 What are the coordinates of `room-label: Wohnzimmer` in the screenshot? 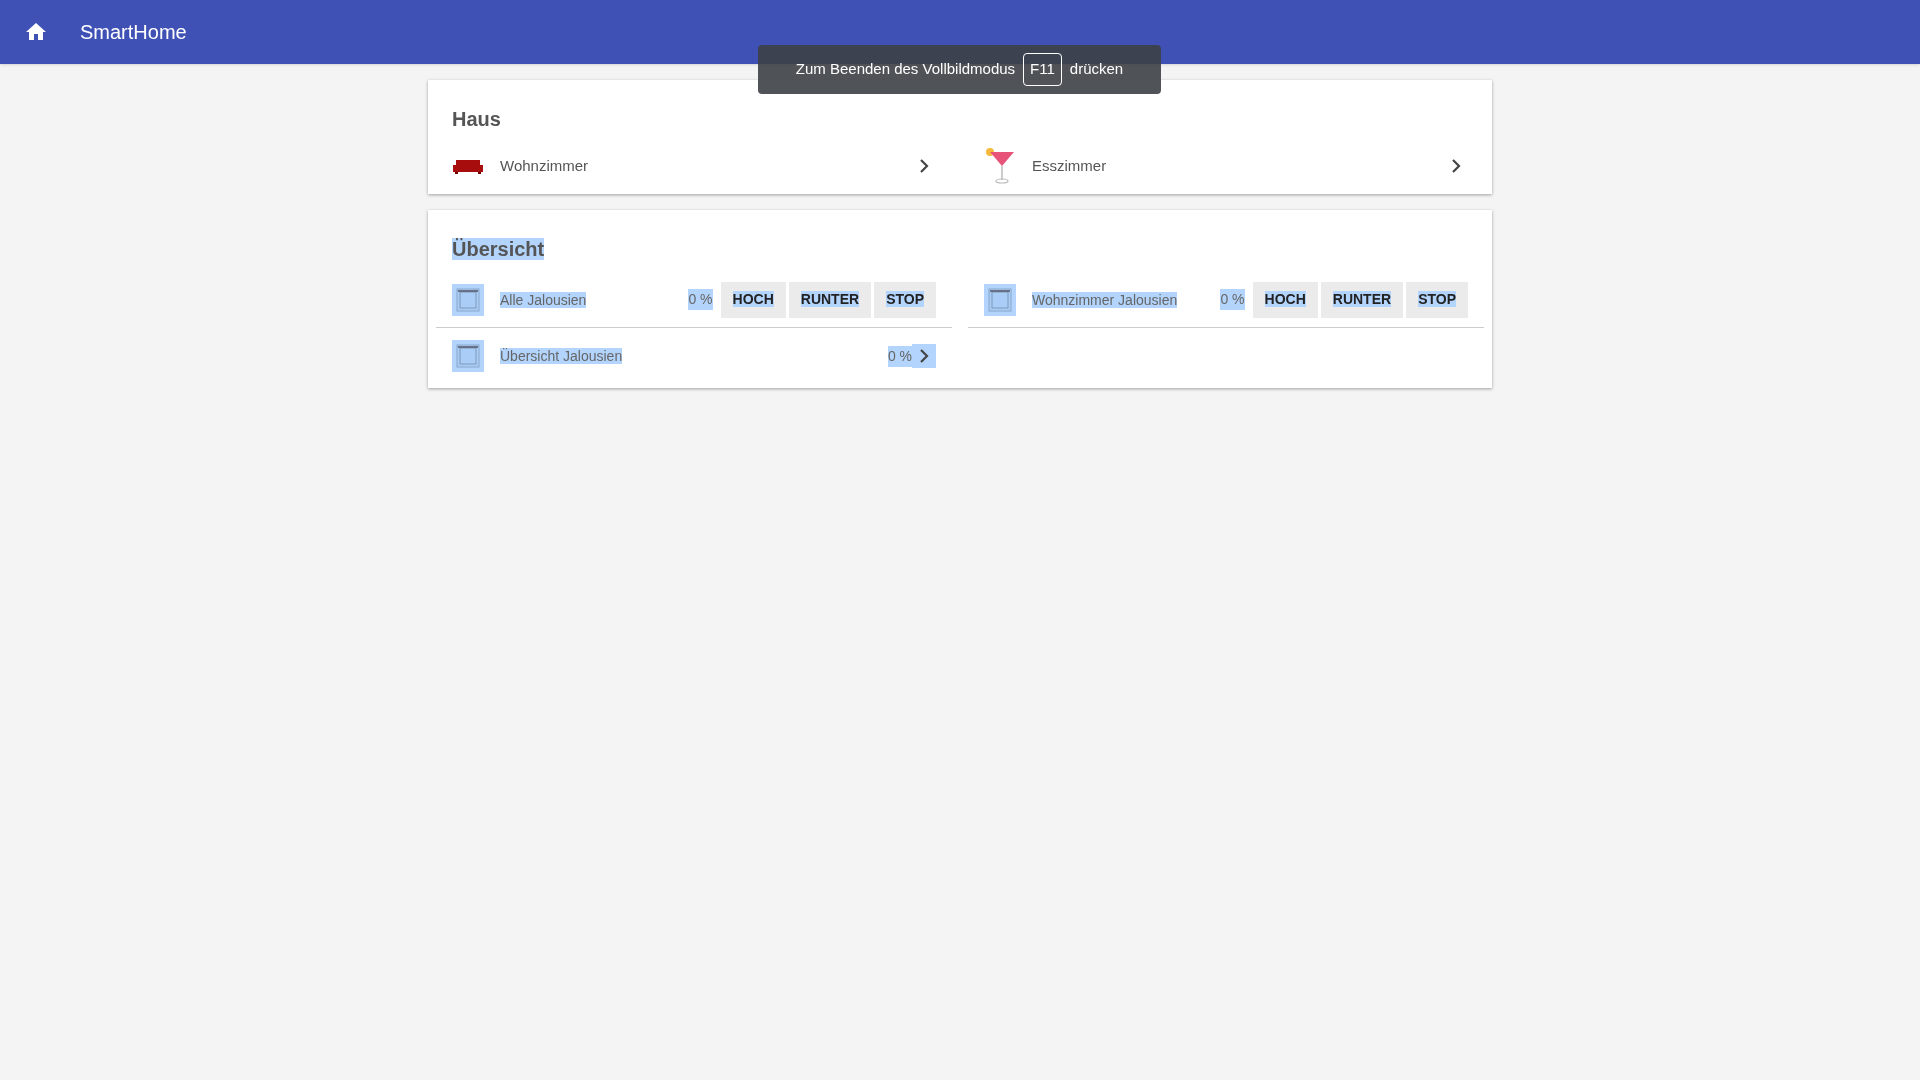 It's located at (544, 165).